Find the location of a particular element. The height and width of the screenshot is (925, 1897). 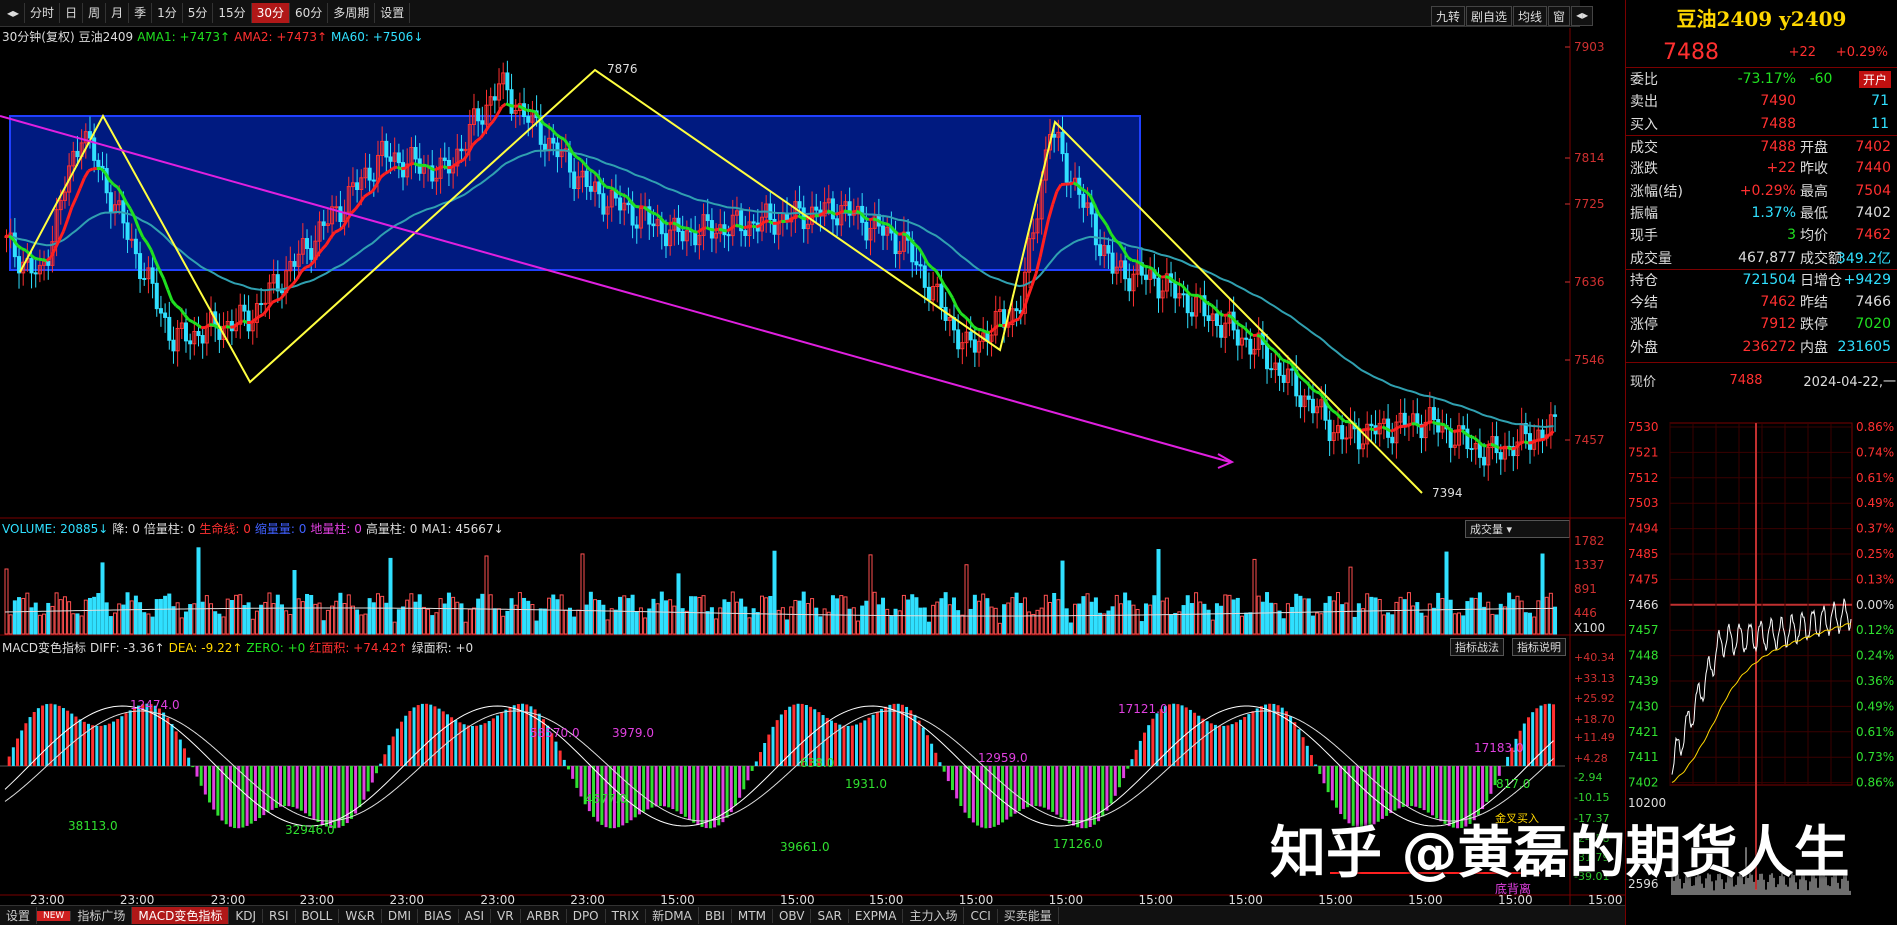

indicator-tab: EXPMA is located at coordinates (876, 915).